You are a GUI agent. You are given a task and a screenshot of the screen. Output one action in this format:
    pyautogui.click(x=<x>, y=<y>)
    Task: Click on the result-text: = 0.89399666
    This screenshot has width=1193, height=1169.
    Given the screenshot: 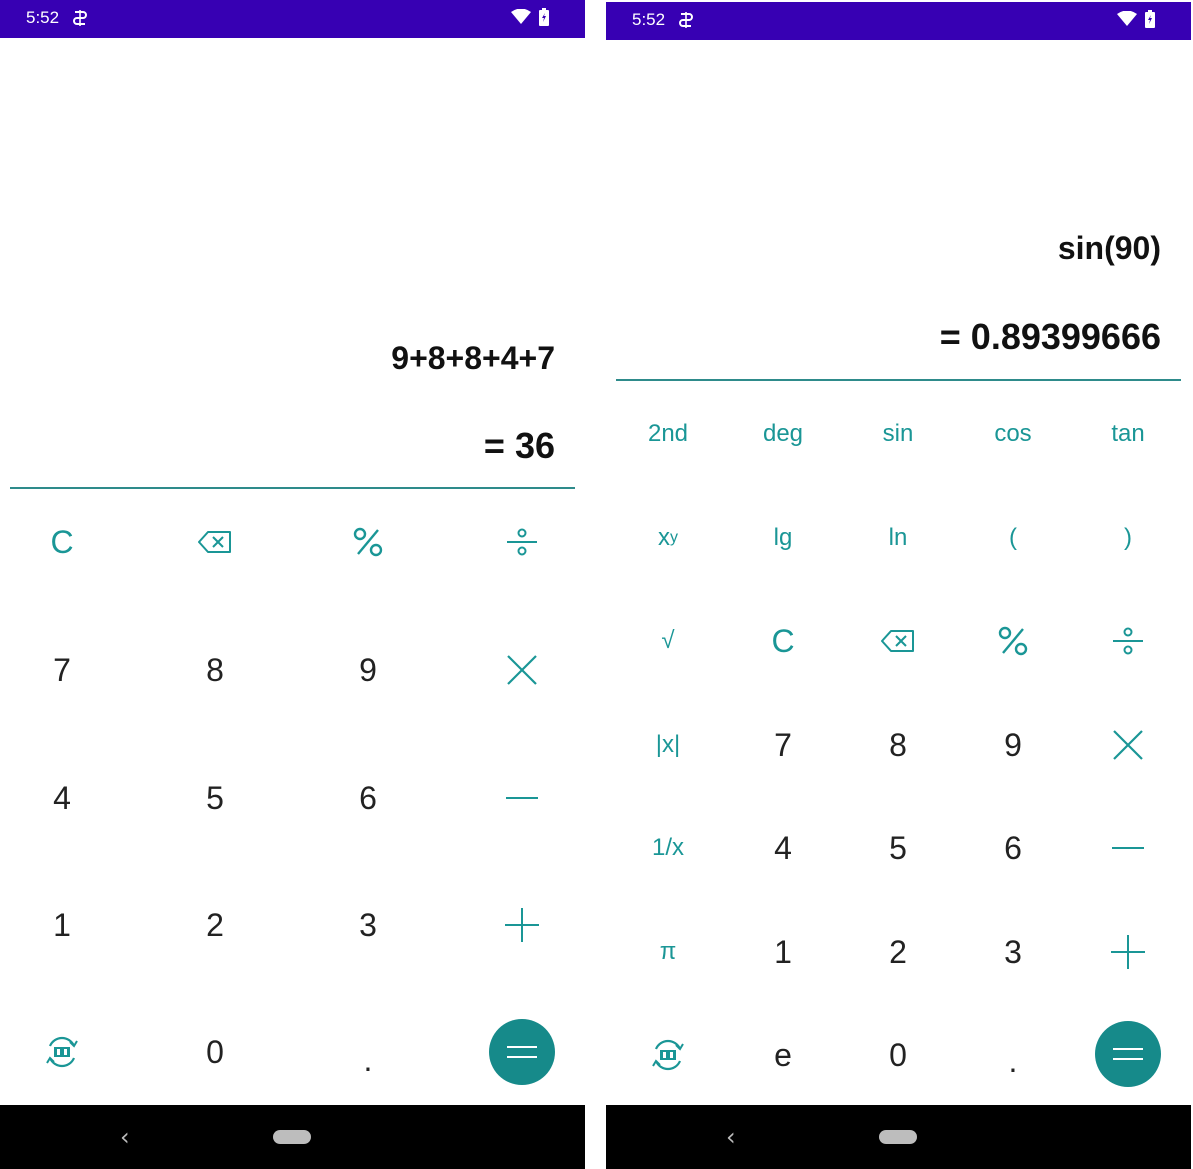 What is the action you would take?
    pyautogui.click(x=1050, y=336)
    